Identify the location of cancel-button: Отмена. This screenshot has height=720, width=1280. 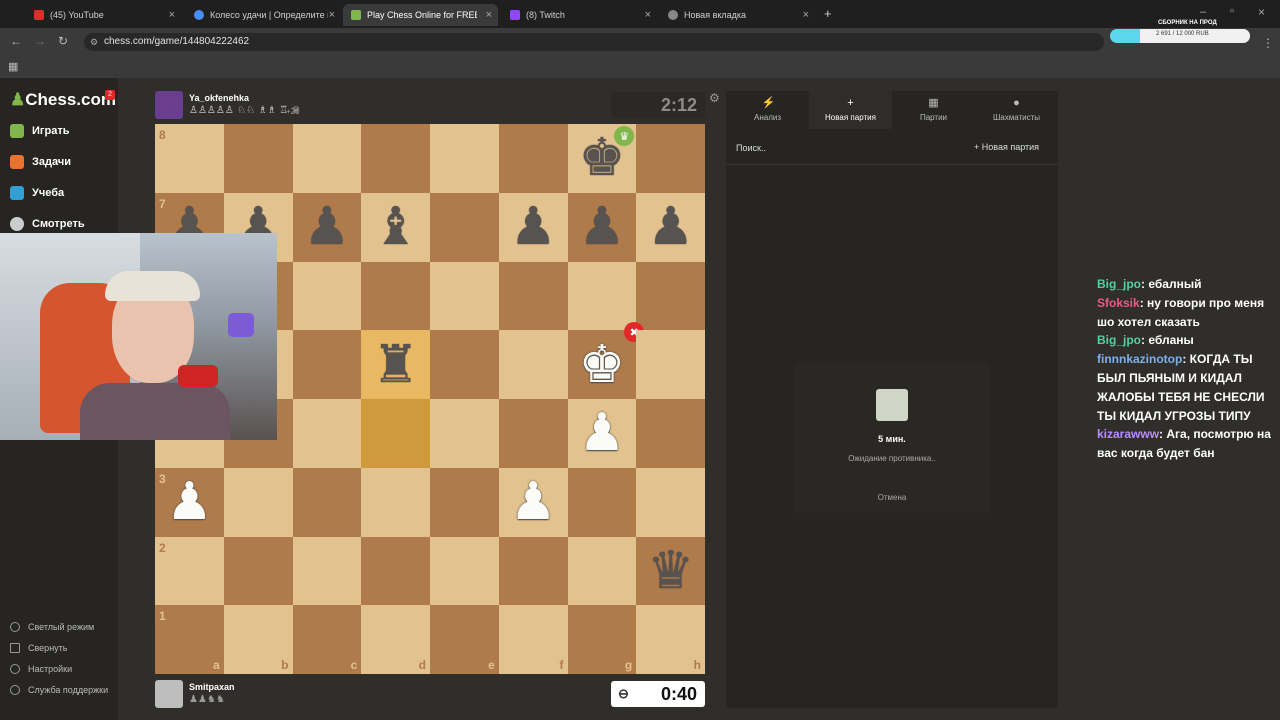
(892, 497).